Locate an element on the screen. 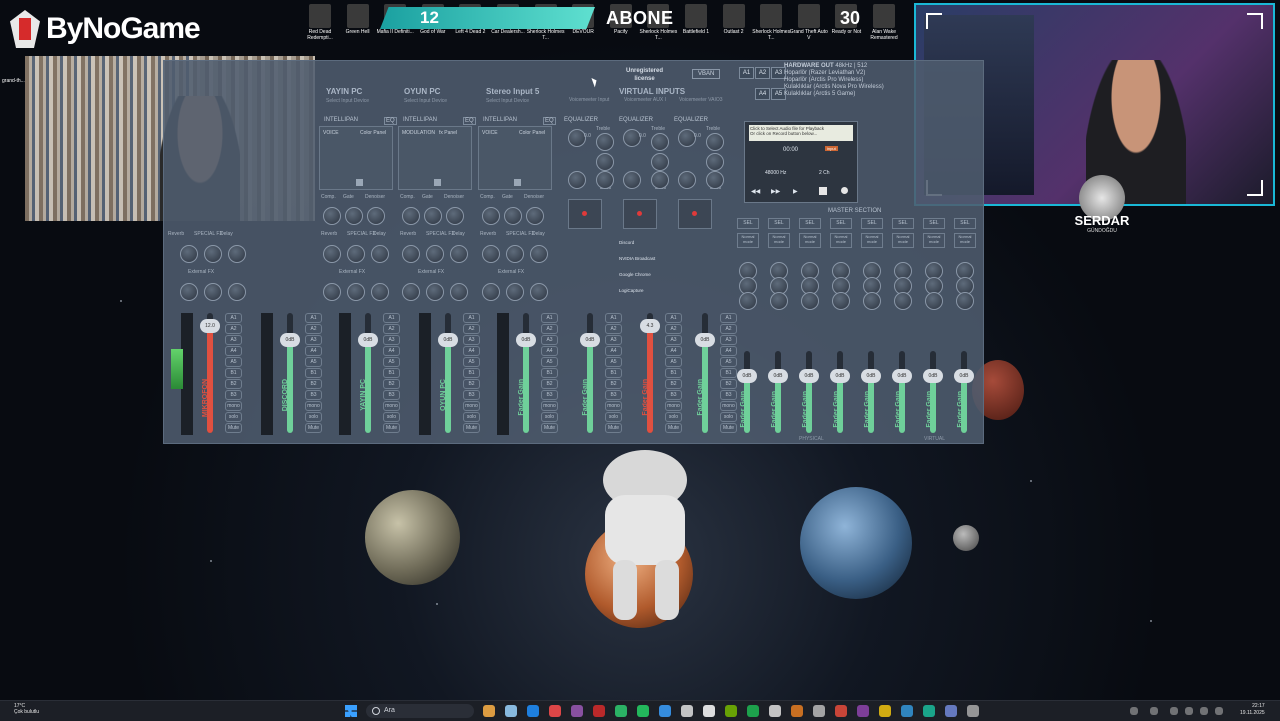 The image size is (1280, 721). app-discord: Discord is located at coordinates (645, 243).